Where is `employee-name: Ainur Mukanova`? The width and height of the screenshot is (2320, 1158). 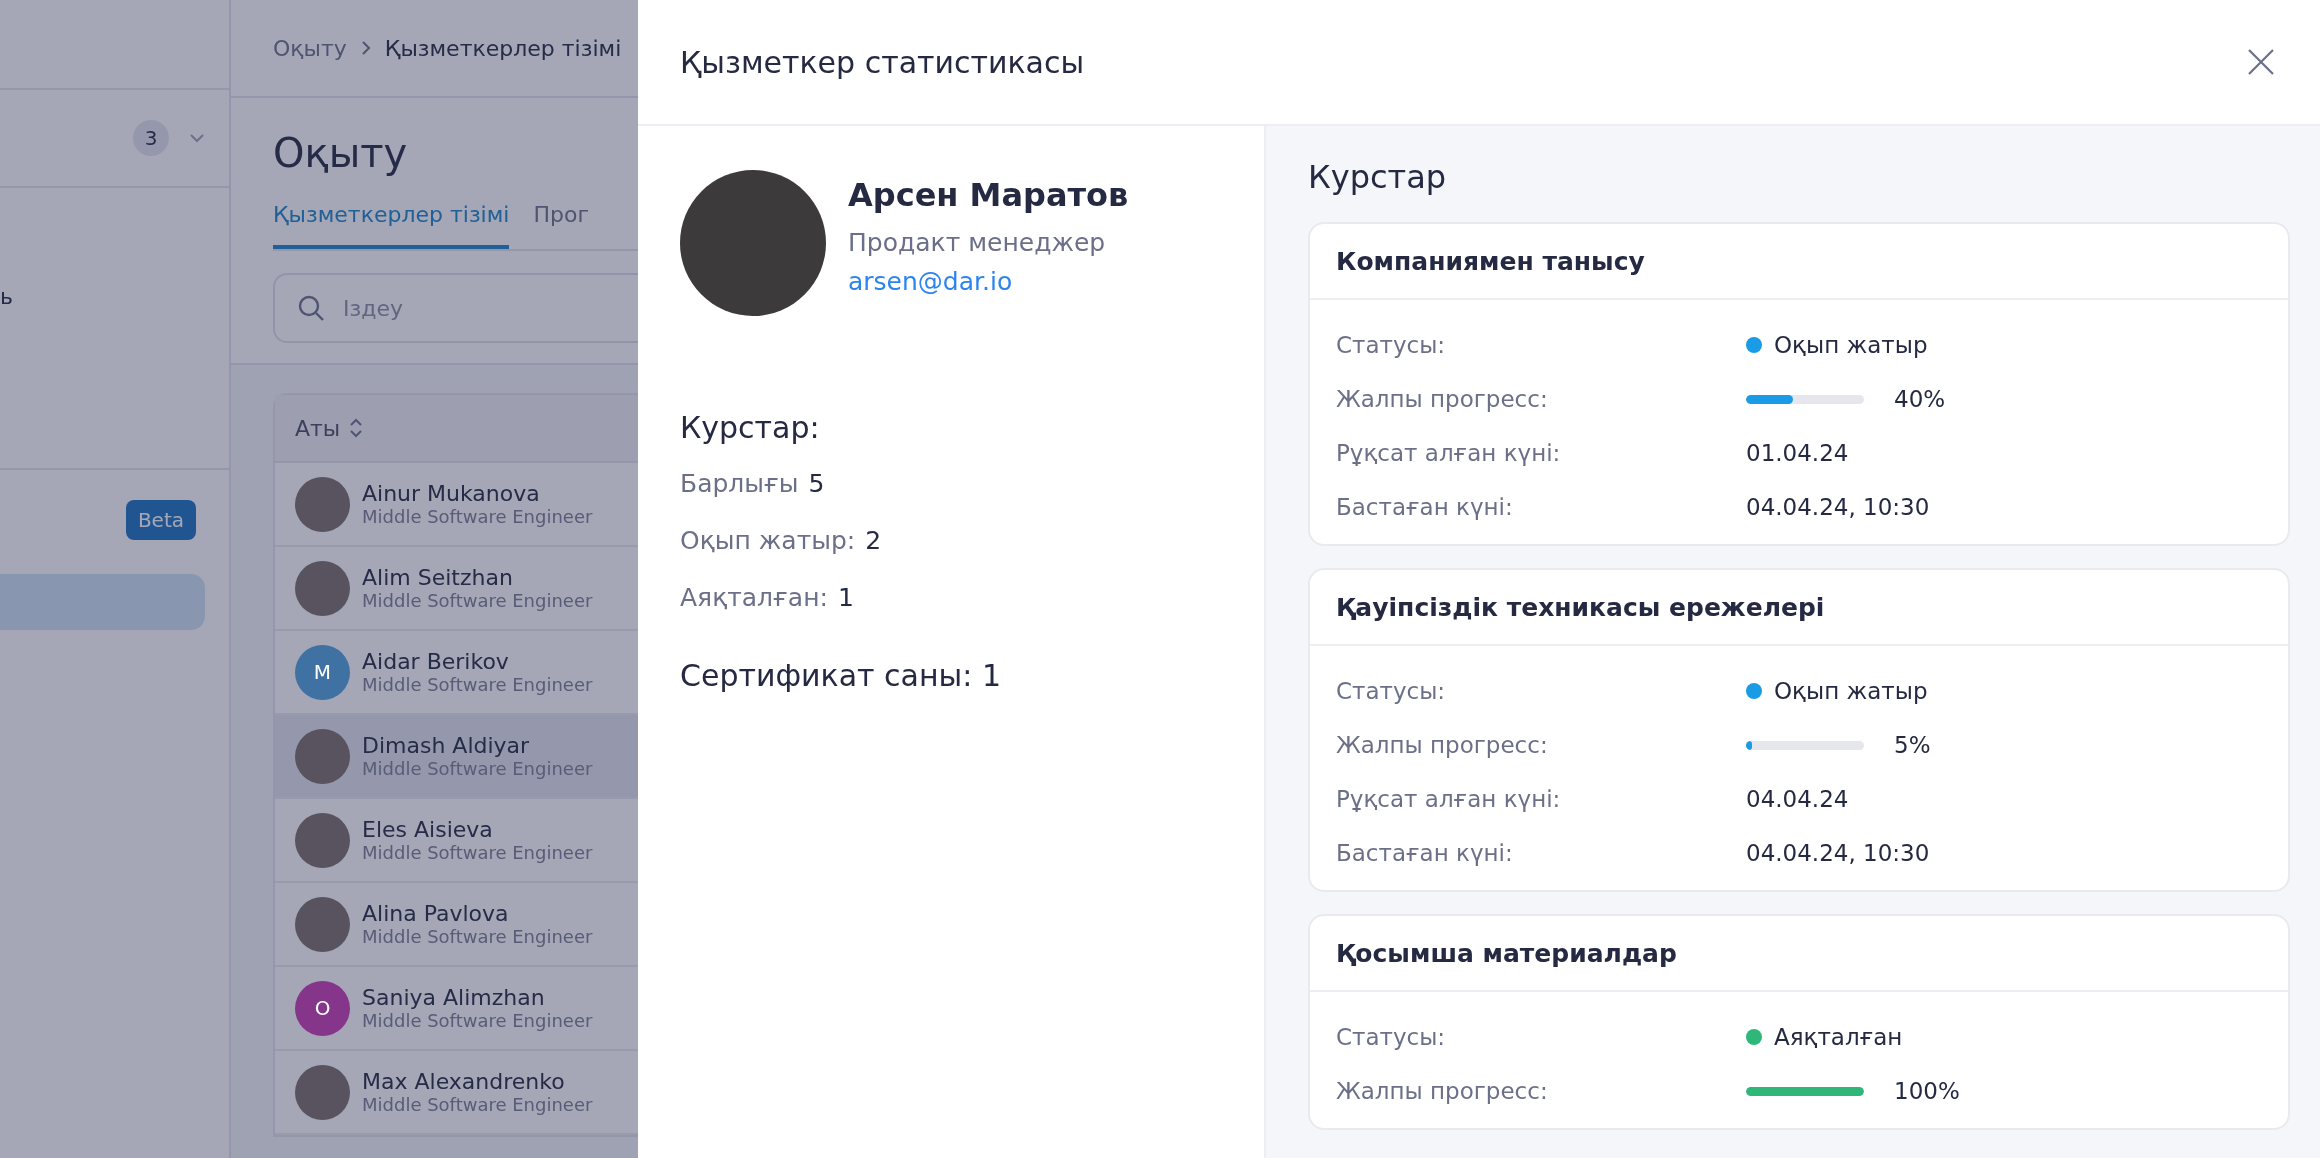
employee-name: Ainur Mukanova is located at coordinates (451, 493).